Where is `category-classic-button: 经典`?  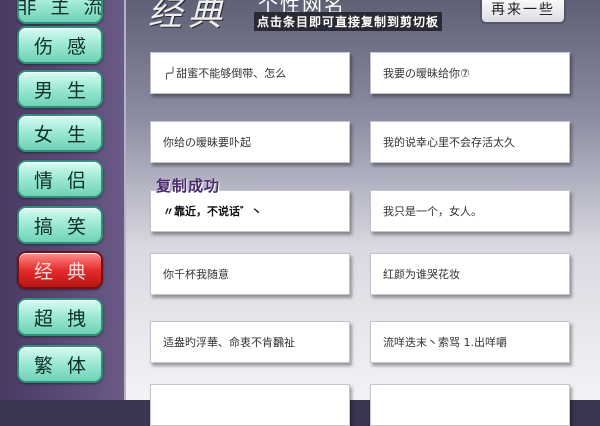 category-classic-button: 经典 is located at coordinates (60, 270).